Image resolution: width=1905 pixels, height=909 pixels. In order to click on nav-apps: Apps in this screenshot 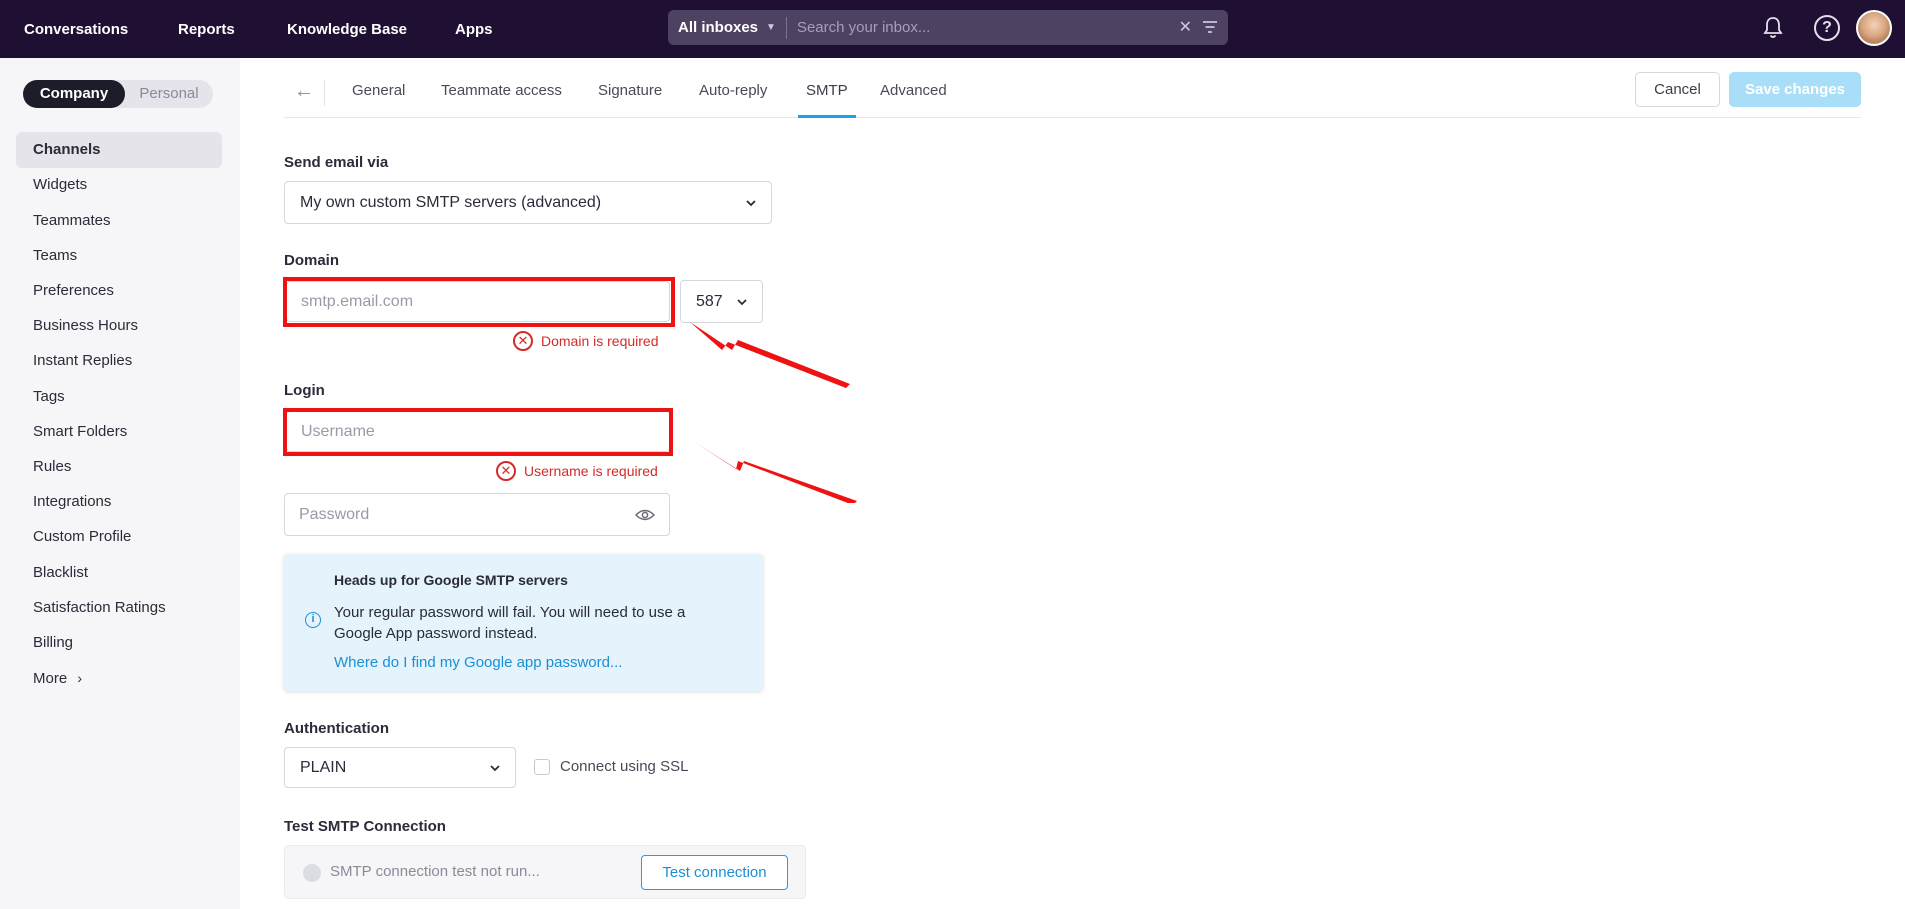, I will do `click(474, 29)`.